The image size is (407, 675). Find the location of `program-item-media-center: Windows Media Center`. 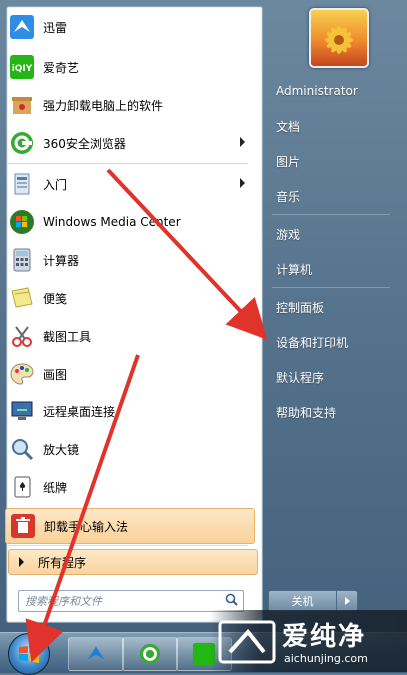

program-item-media-center: Windows Media Center is located at coordinates (129, 222).